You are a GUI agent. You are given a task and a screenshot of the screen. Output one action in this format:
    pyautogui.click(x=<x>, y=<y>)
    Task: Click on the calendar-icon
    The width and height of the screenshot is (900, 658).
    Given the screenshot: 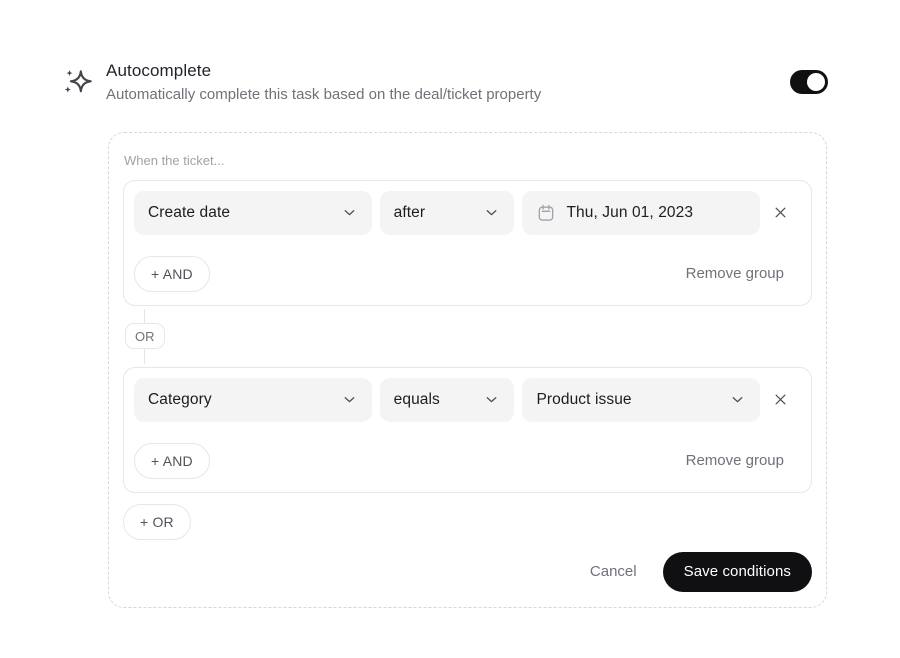 What is the action you would take?
    pyautogui.click(x=546, y=213)
    